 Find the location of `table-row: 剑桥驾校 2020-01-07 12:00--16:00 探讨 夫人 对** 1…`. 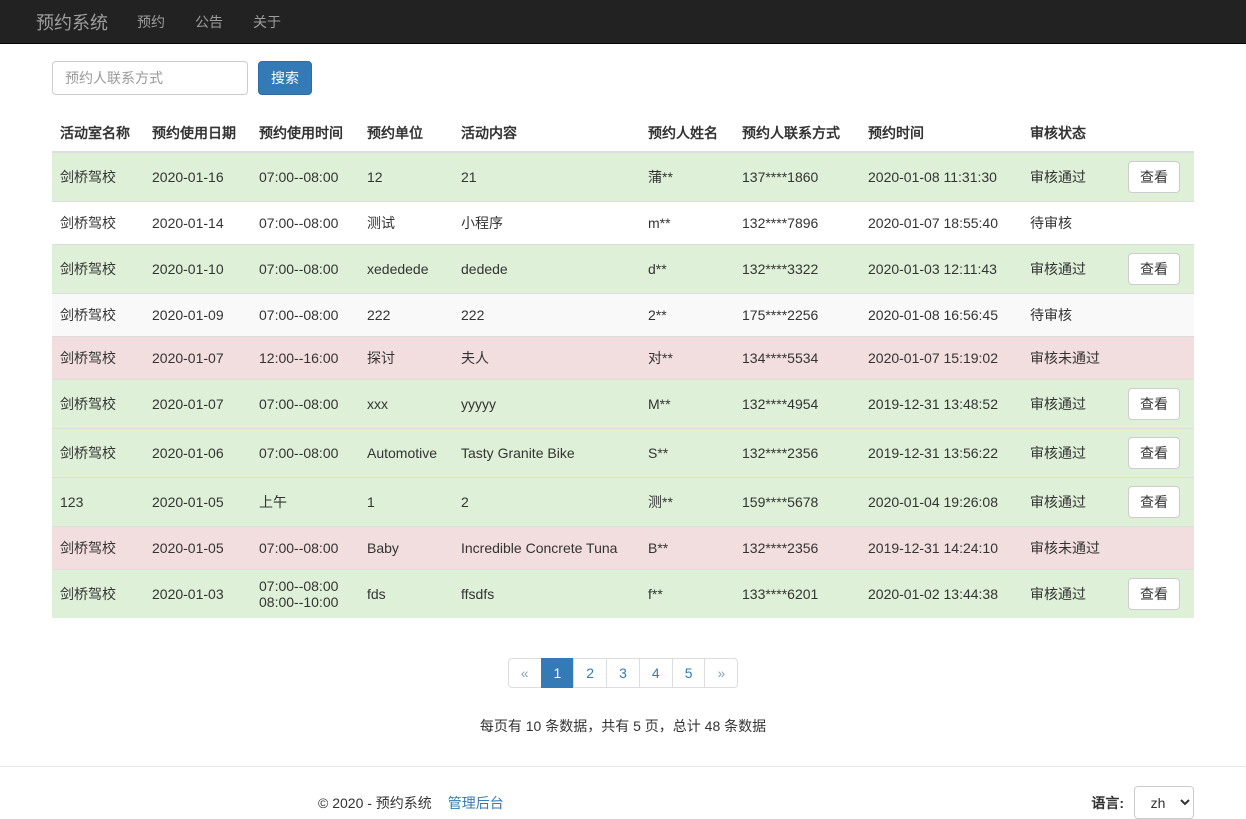

table-row: 剑桥驾校 2020-01-07 12:00--16:00 探讨 夫人 对** 1… is located at coordinates (623, 358).